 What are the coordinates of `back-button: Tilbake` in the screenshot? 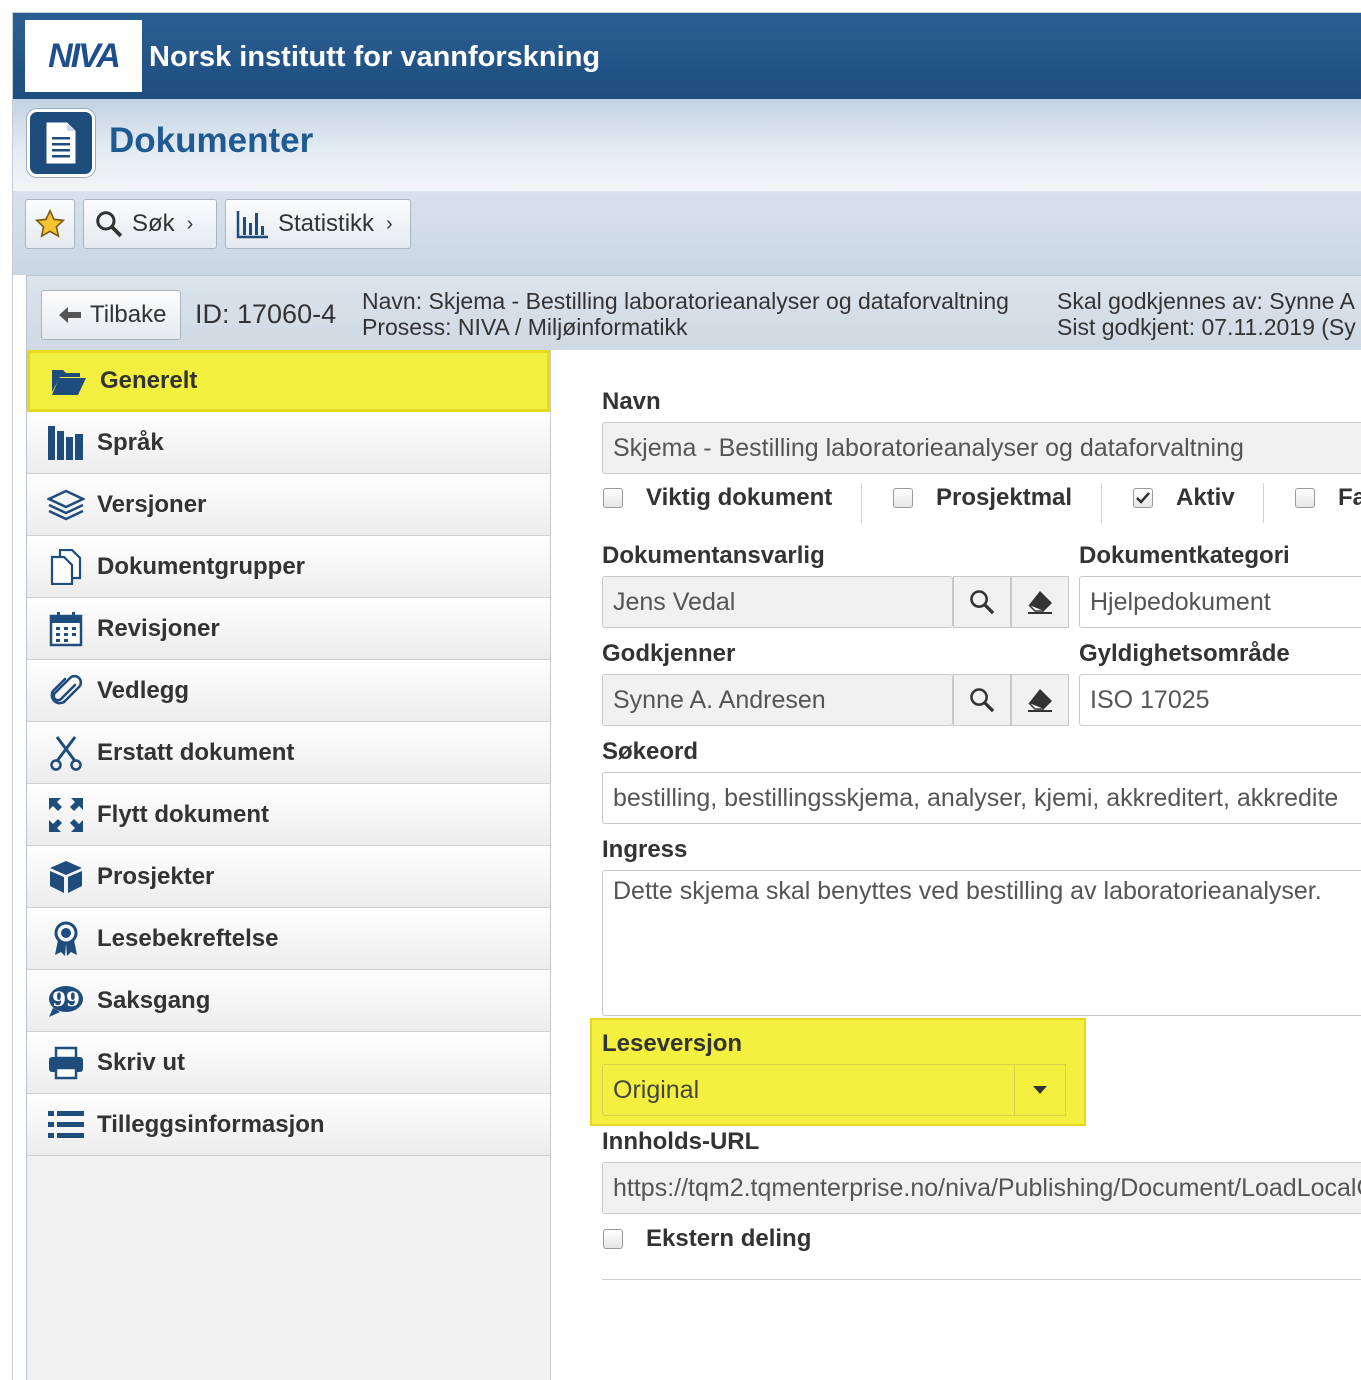 It's located at (111, 315).